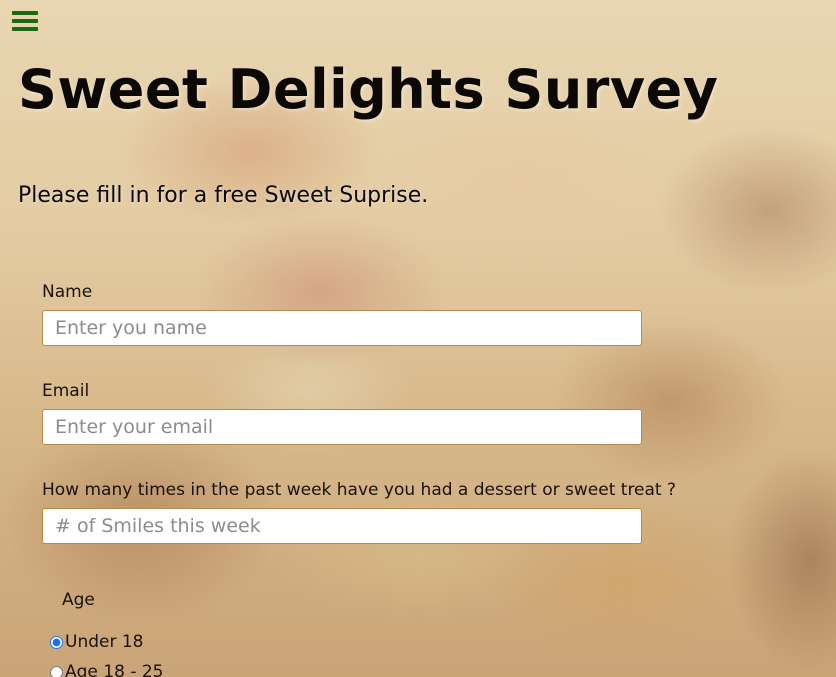  Describe the element at coordinates (342, 427) in the screenshot. I see `email-input` at that location.